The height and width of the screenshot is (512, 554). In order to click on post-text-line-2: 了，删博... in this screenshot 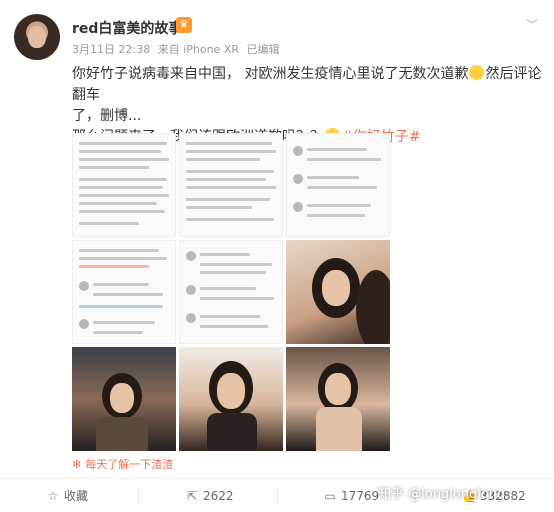, I will do `click(107, 116)`.